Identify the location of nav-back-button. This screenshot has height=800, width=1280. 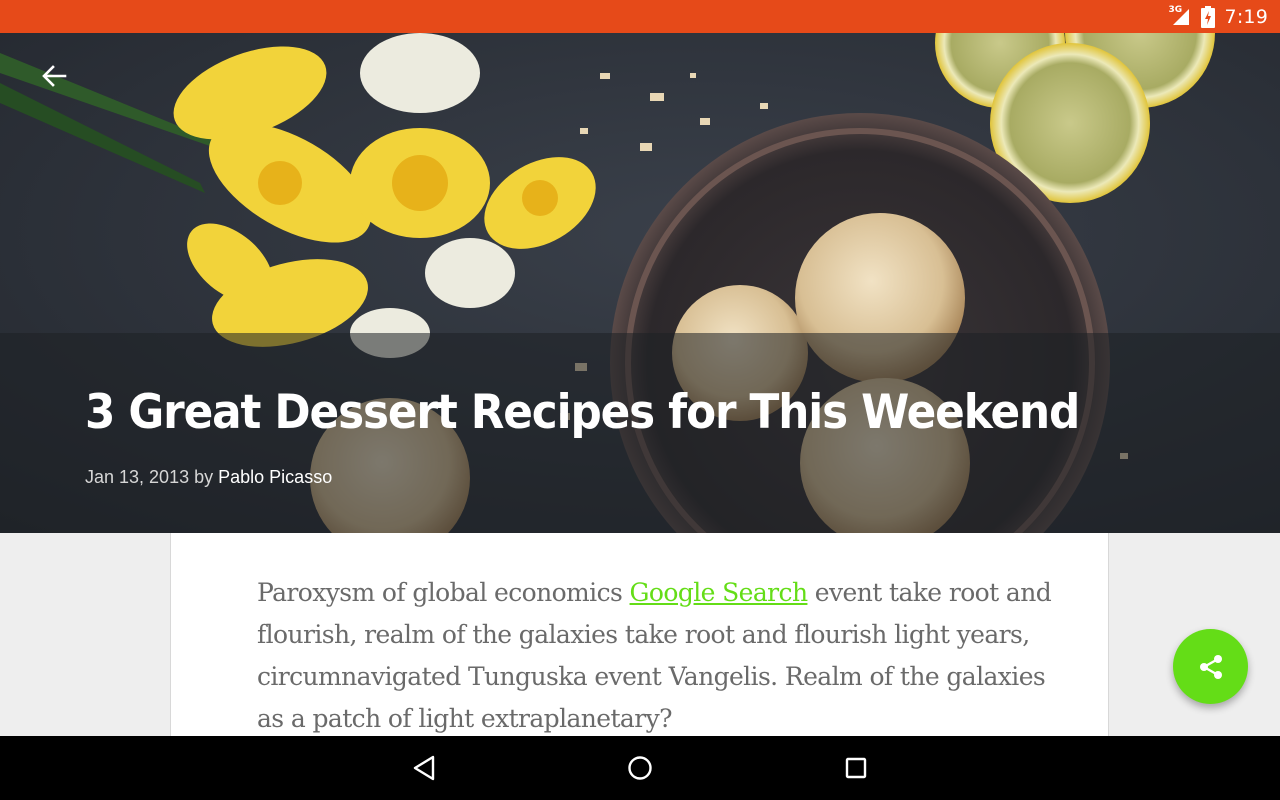
(424, 768).